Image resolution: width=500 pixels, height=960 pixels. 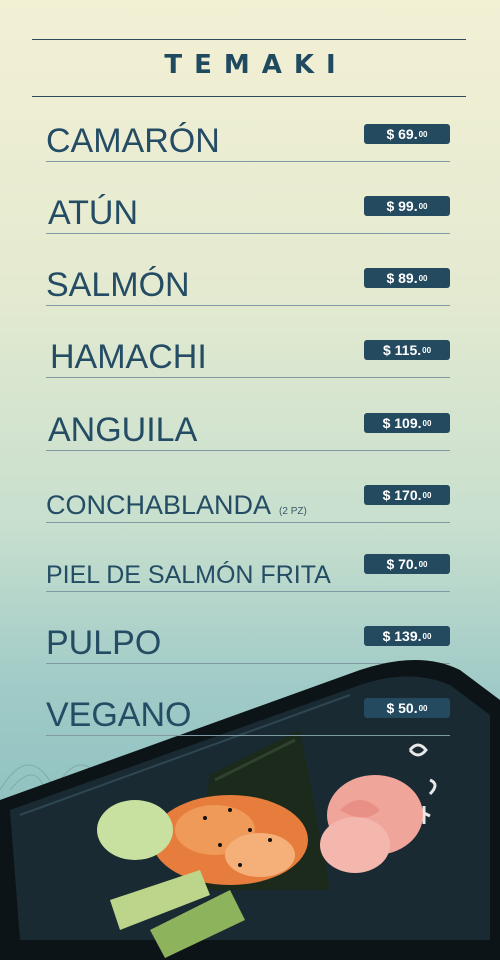 What do you see at coordinates (249, 96) in the screenshot?
I see `title-divider` at bounding box center [249, 96].